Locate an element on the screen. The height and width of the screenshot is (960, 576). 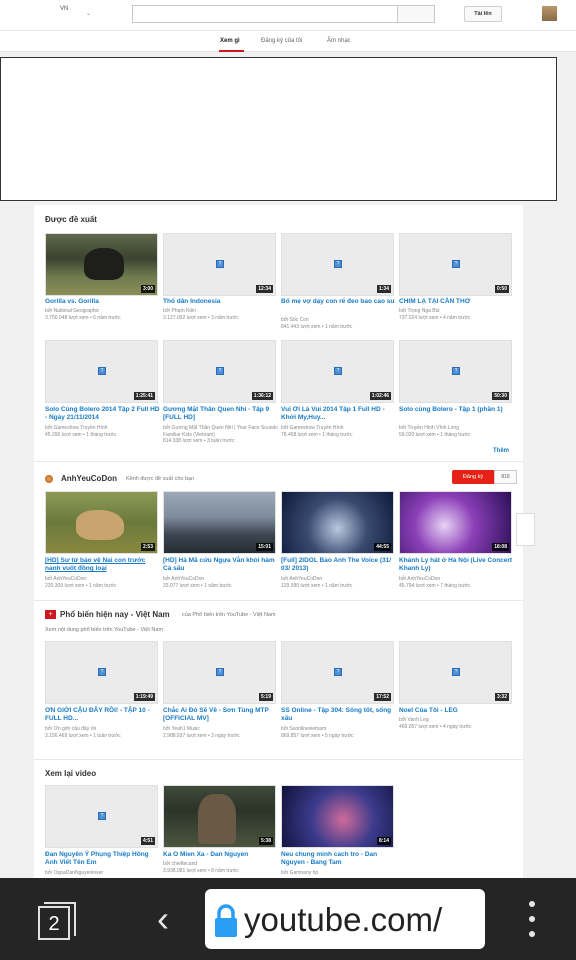
carousel-next-button is located at coordinates (525, 529).